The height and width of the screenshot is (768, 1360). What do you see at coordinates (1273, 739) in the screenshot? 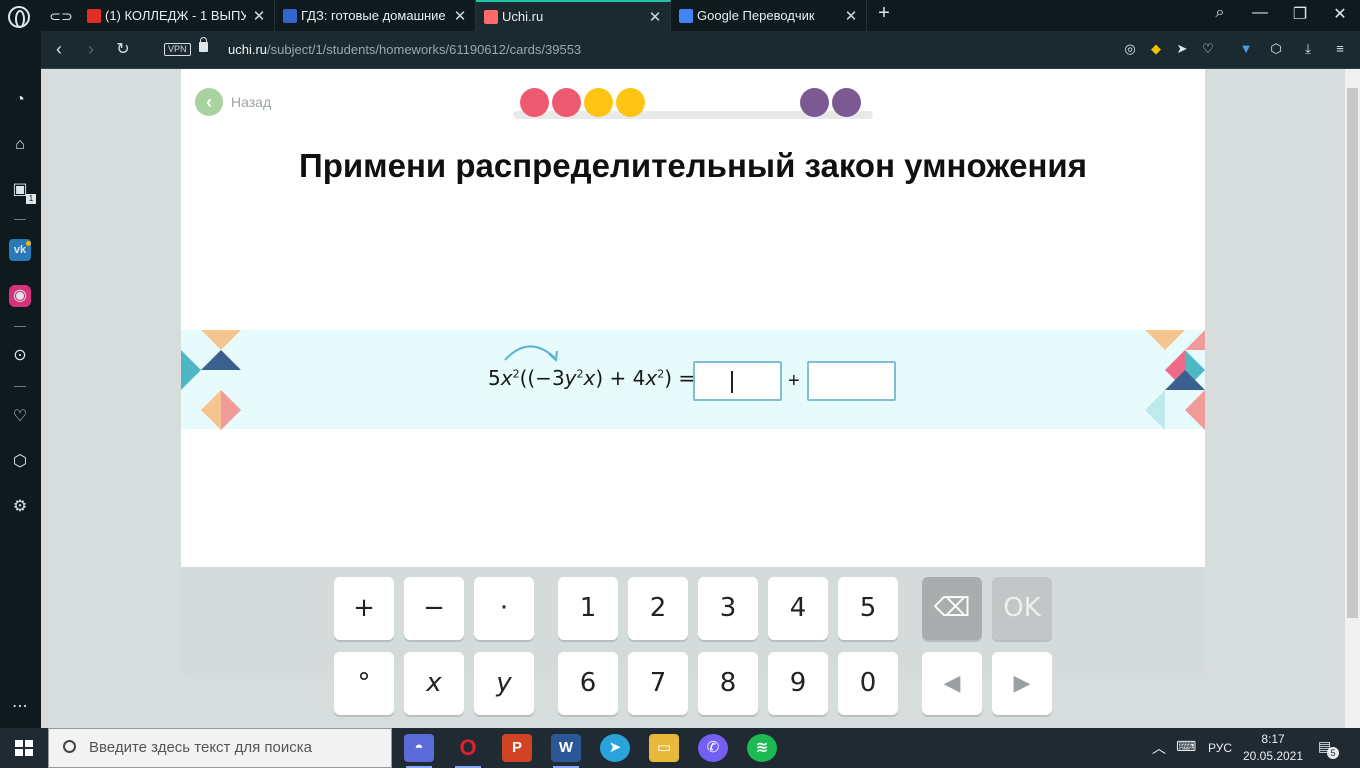
I see `clock-time: 8:17` at bounding box center [1273, 739].